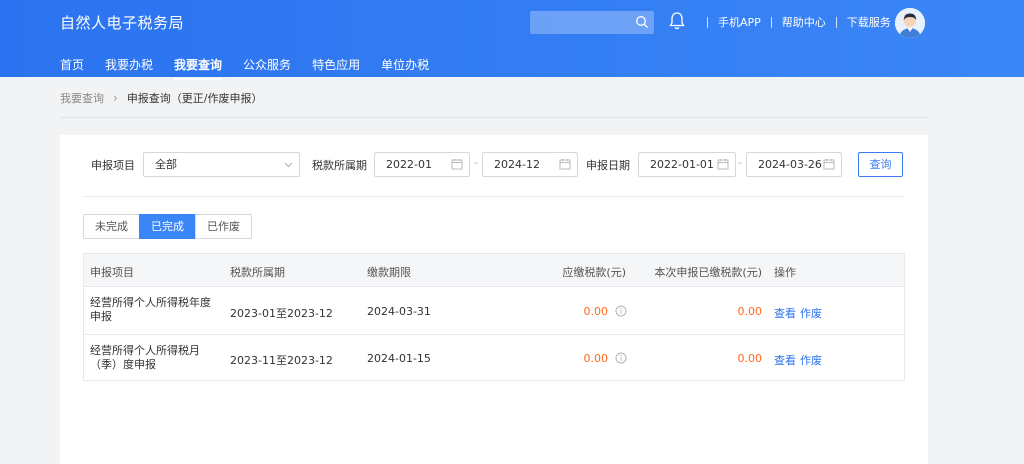  Describe the element at coordinates (494, 270) in the screenshot. I see `table-header: 申报项目 税款所属期 缴款期限 应缴税款(元) 本次申报已缴税款(元) 操作` at that location.